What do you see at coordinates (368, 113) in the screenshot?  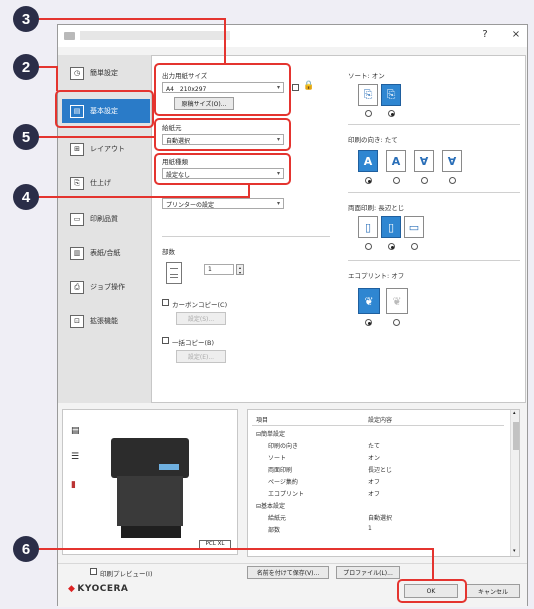 I see `sort-off-radio` at bounding box center [368, 113].